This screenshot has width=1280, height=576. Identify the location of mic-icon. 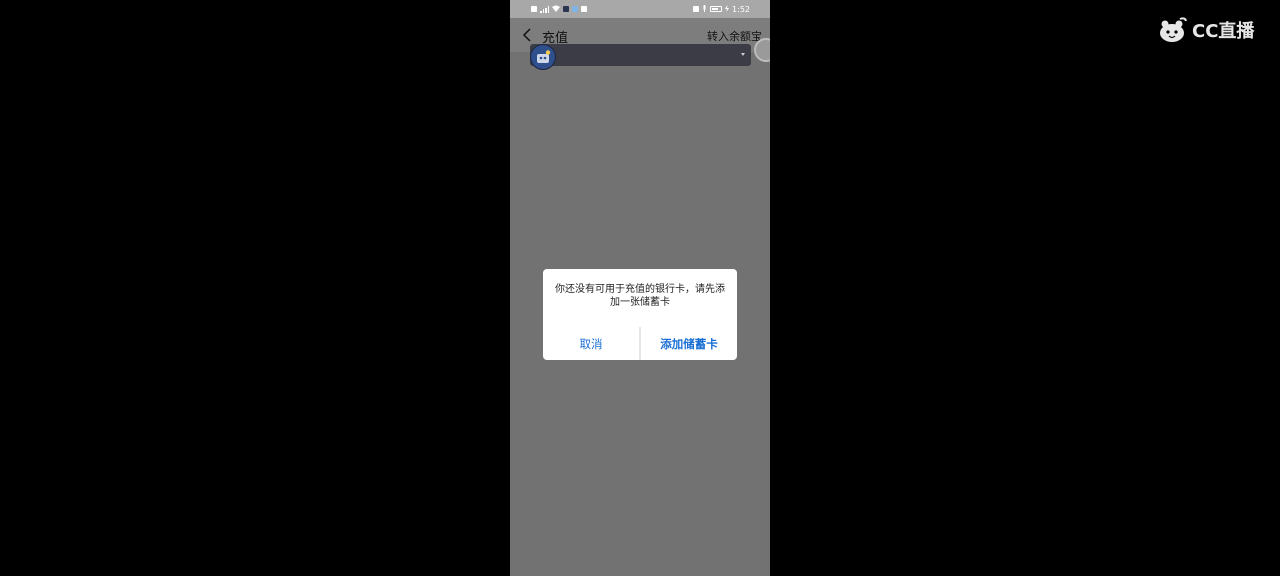
(704, 9).